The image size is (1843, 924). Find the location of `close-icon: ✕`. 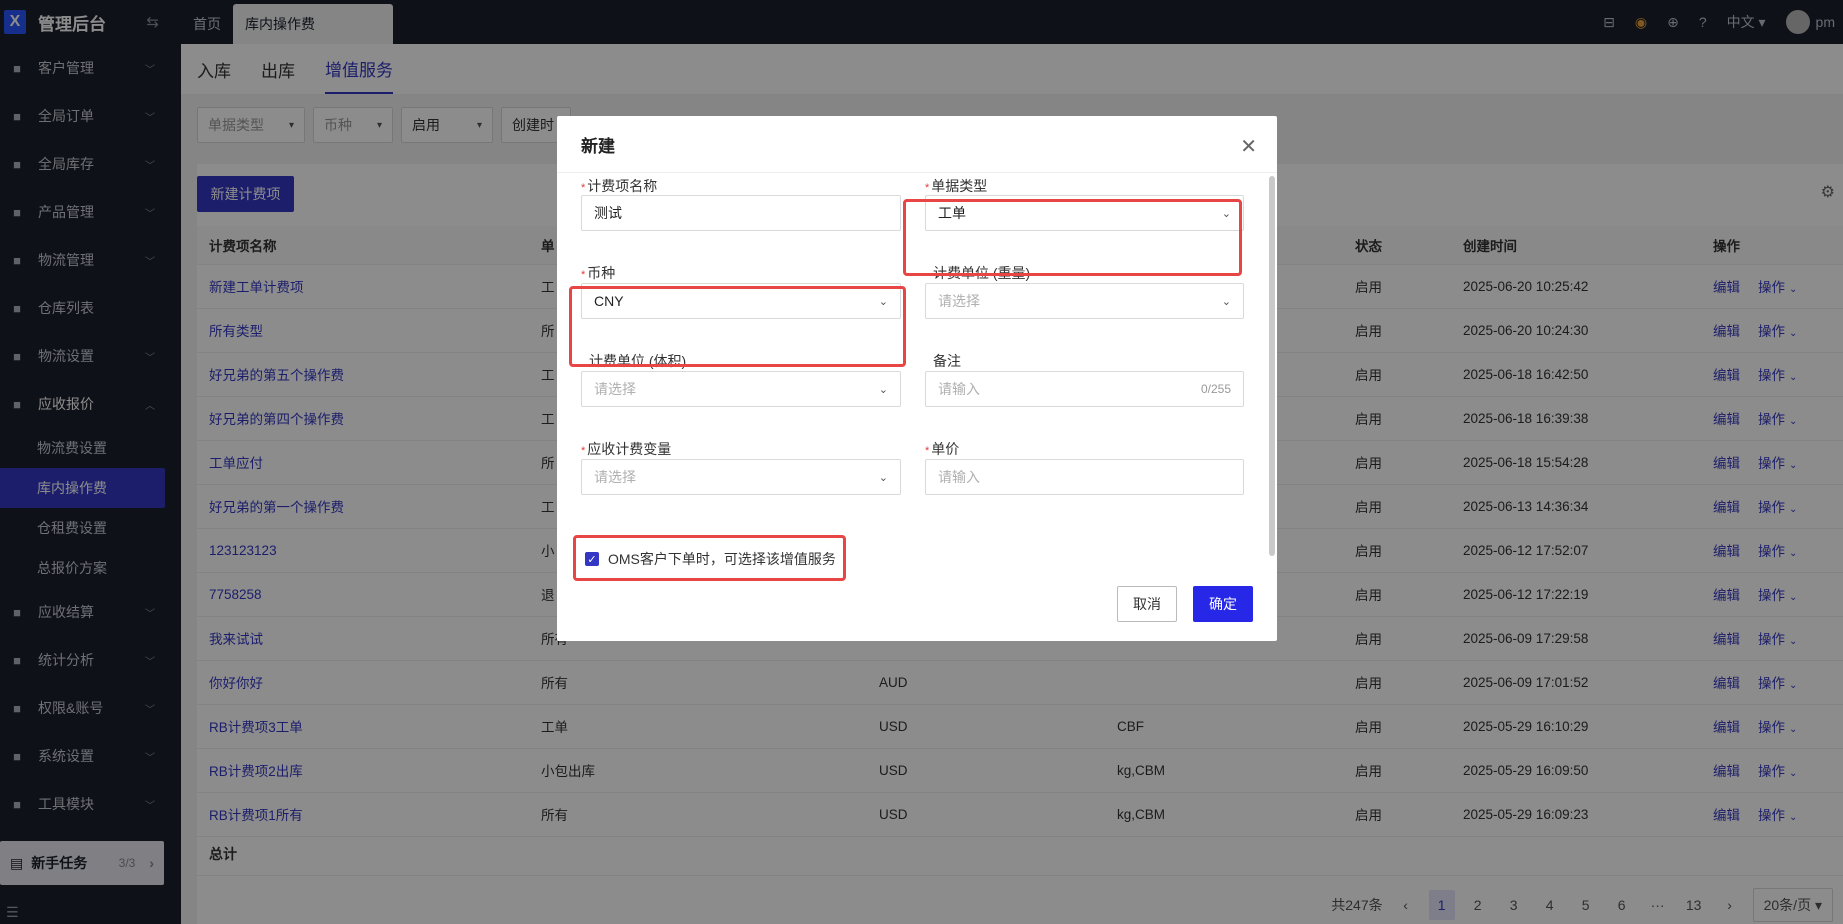

close-icon: ✕ is located at coordinates (1248, 146).